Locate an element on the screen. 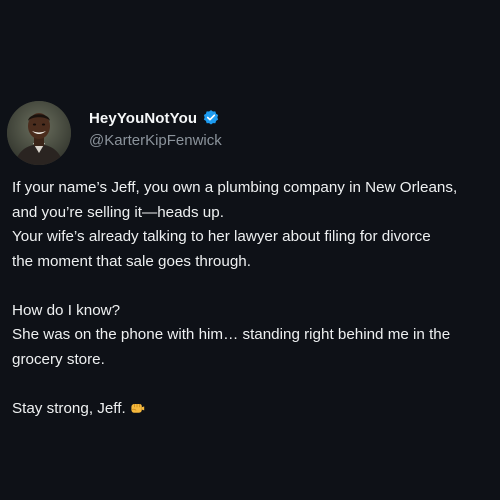 This screenshot has height=500, width=500. avatar-image is located at coordinates (39, 133).